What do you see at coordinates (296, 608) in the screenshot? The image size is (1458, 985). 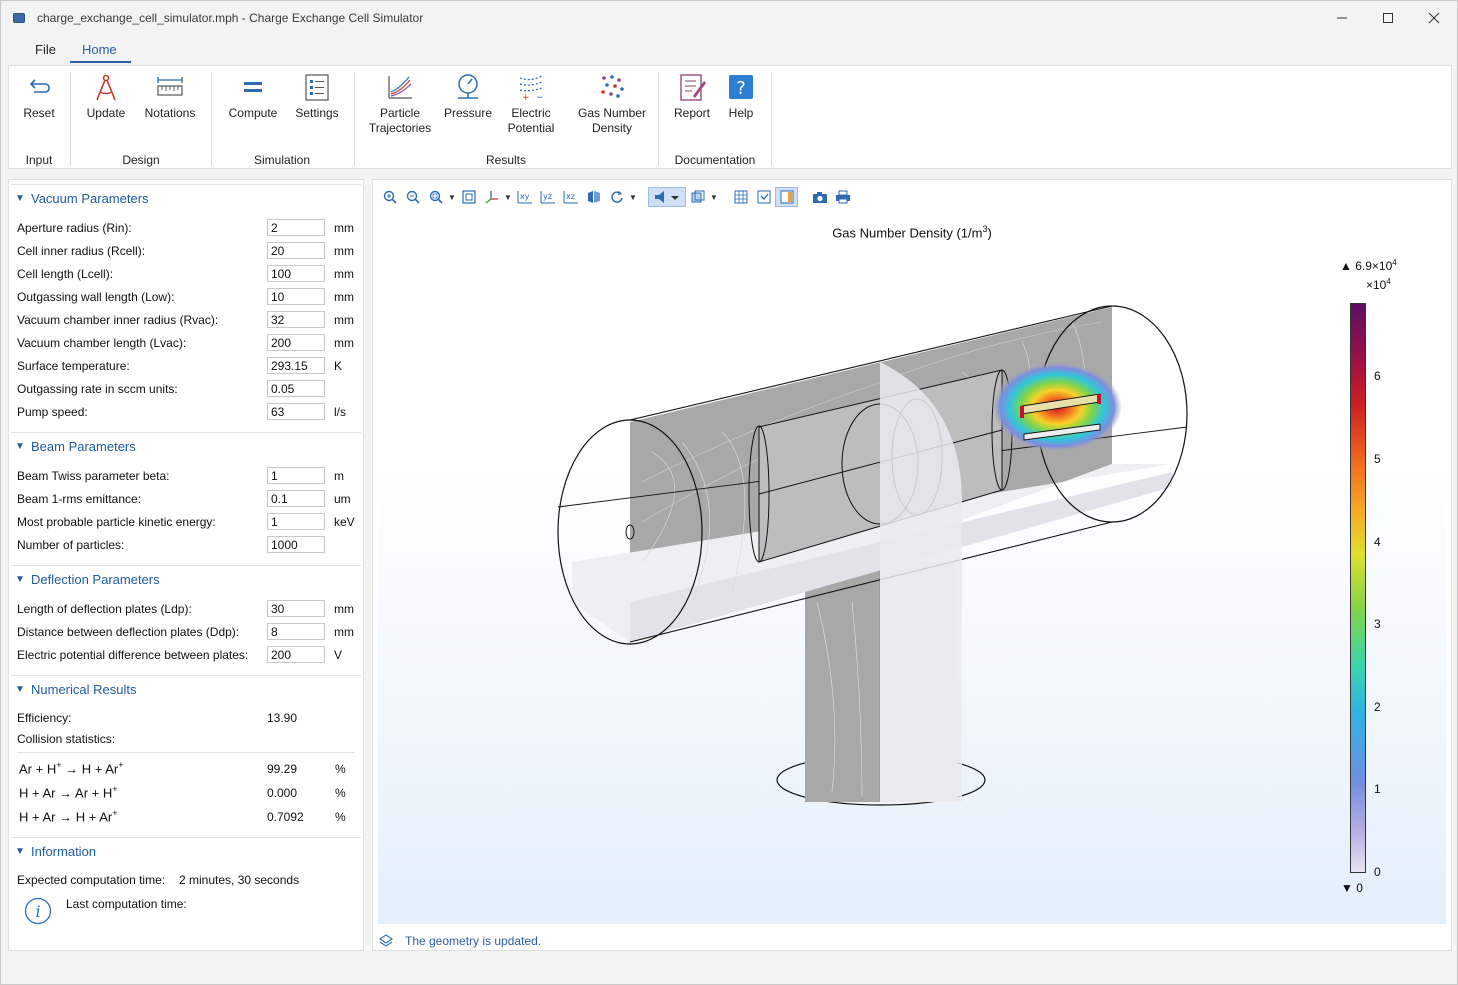 I see `deflection-plate-length-input` at bounding box center [296, 608].